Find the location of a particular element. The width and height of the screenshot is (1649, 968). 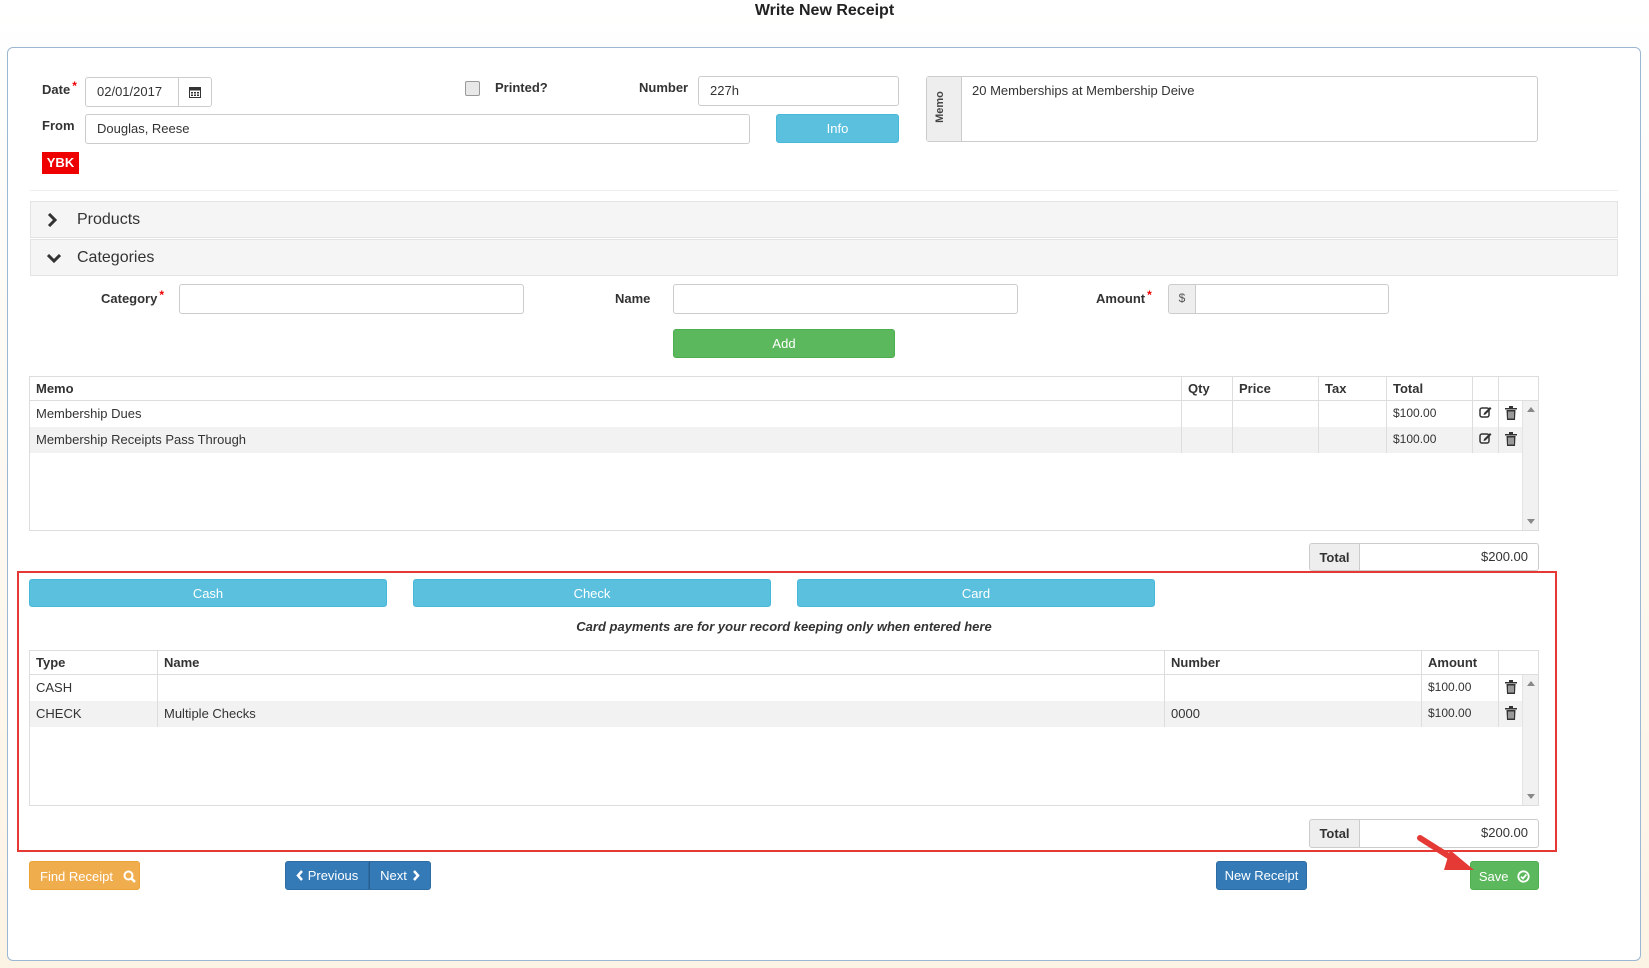

currency-addon: $ is located at coordinates (1182, 299).